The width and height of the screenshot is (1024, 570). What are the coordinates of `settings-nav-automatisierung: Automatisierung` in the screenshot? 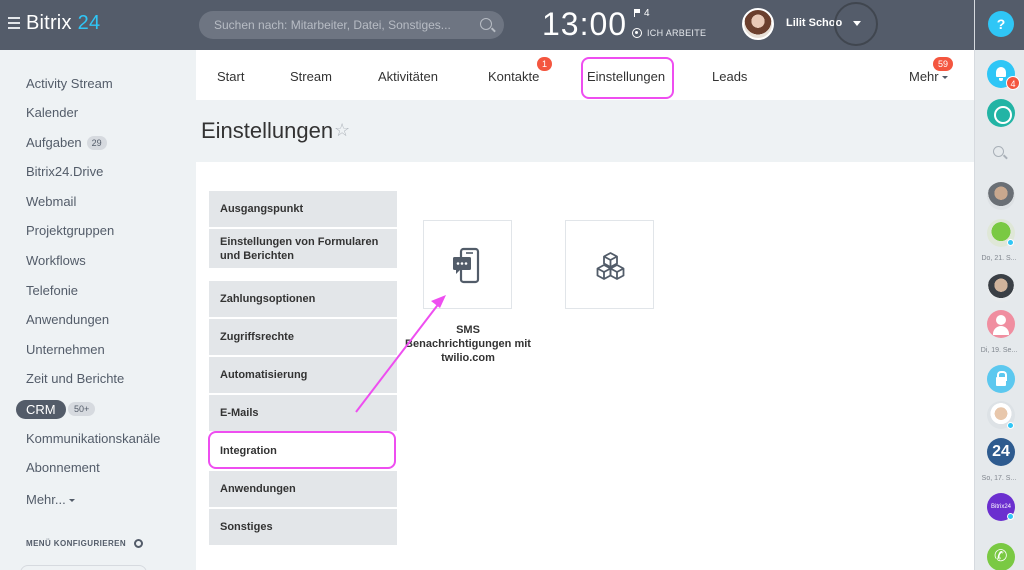 It's located at (303, 375).